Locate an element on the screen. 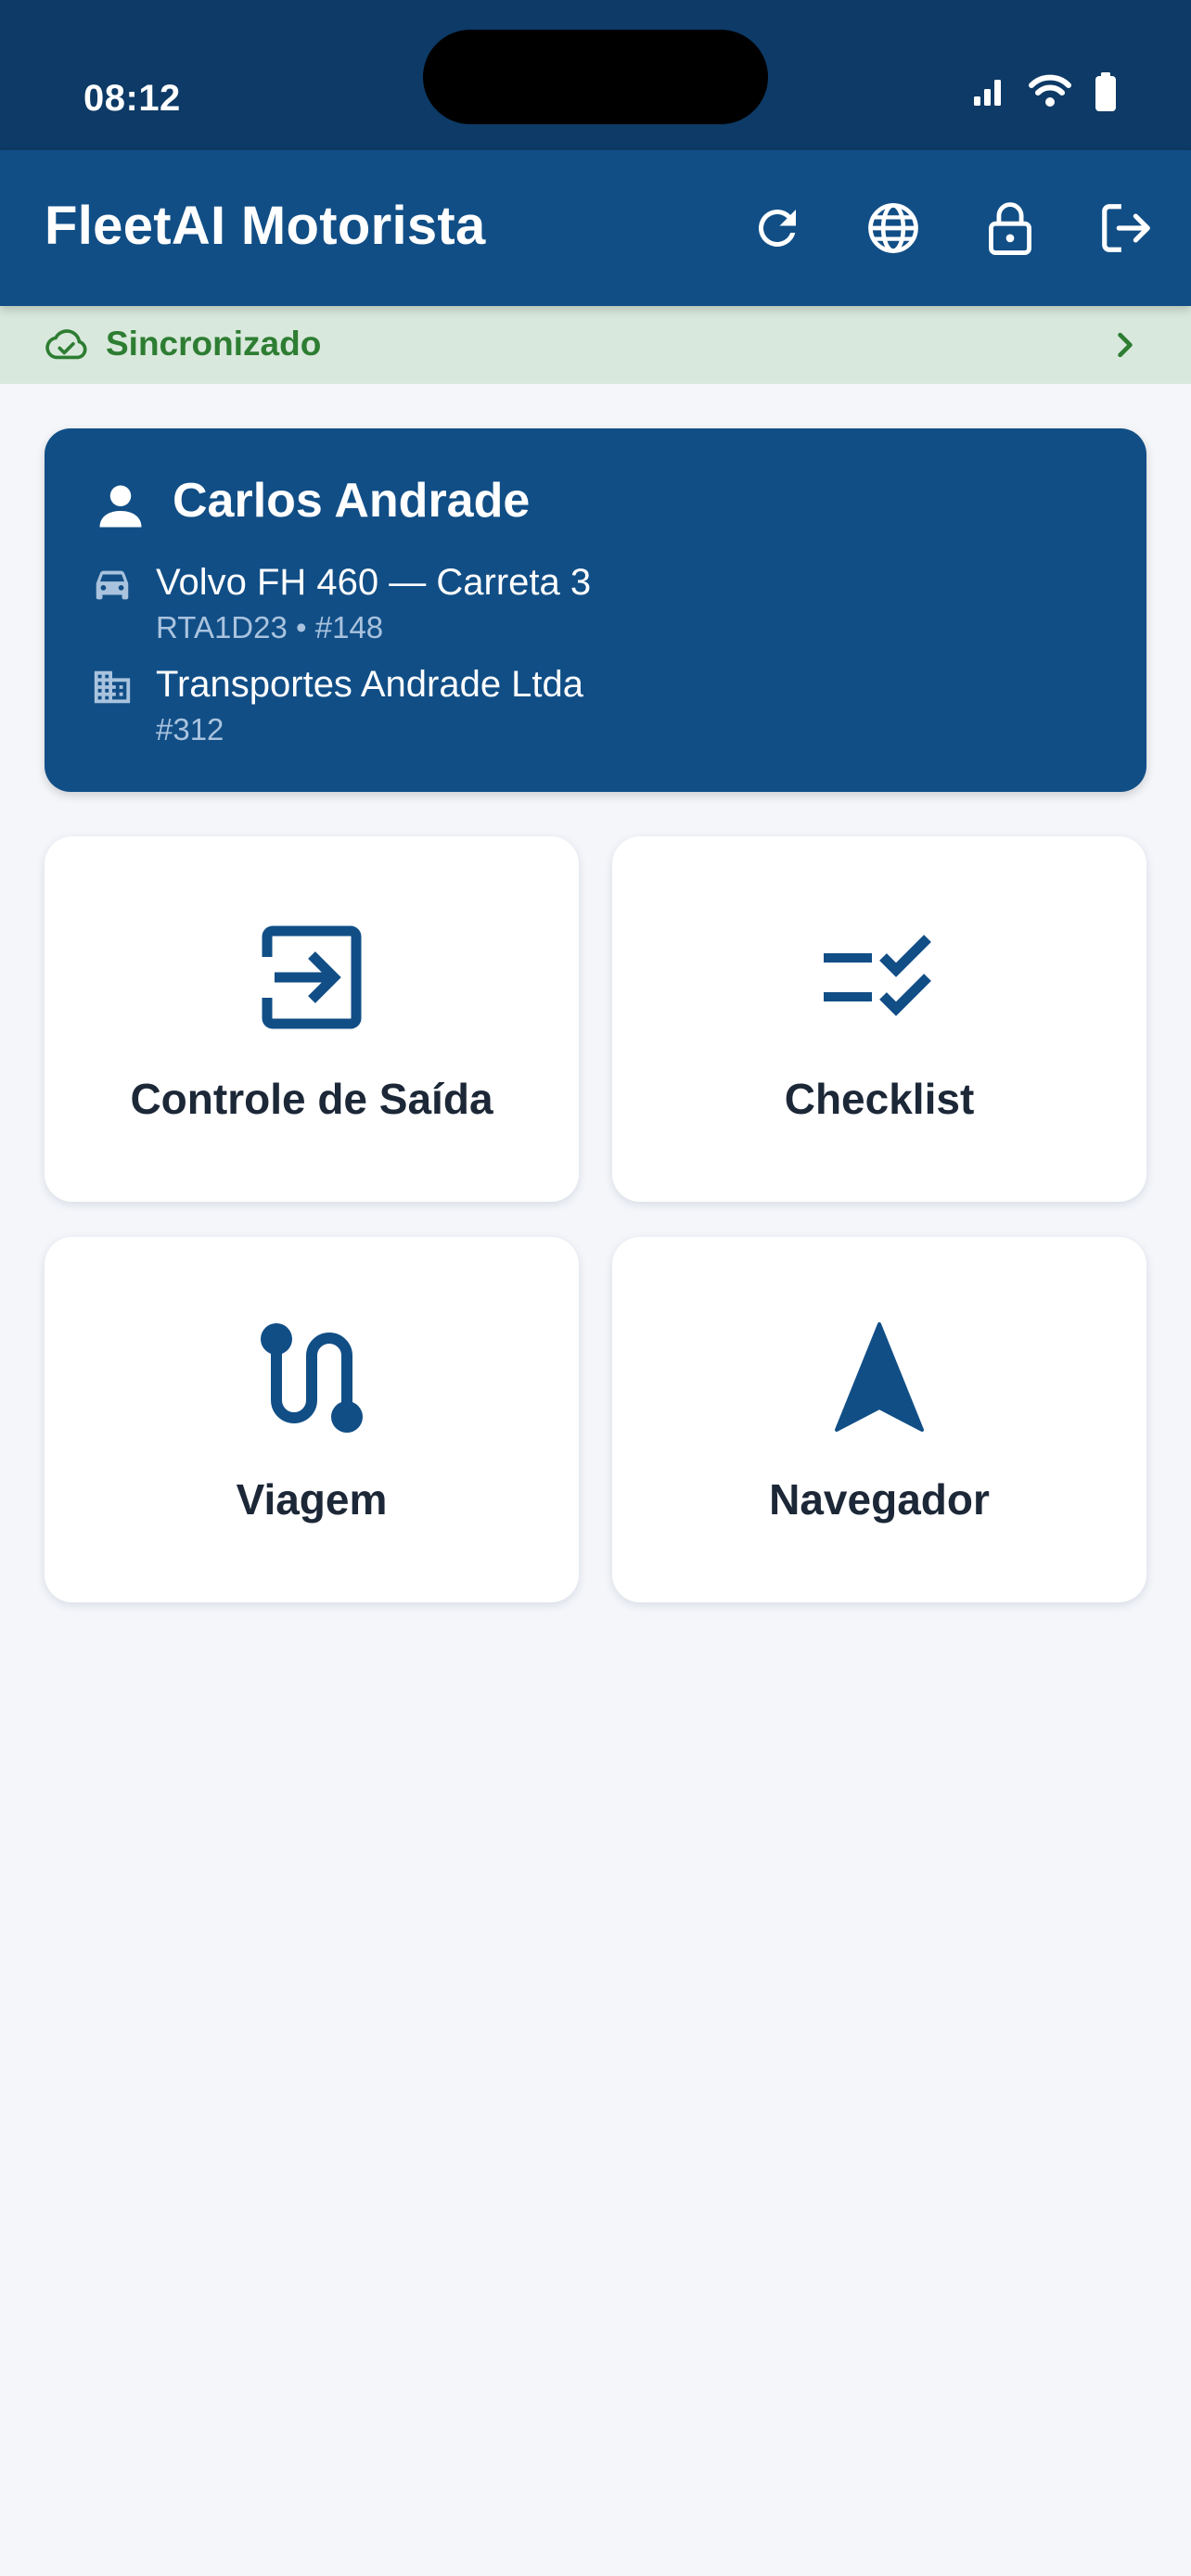  sync-status-label: Sincronizado is located at coordinates (214, 344).